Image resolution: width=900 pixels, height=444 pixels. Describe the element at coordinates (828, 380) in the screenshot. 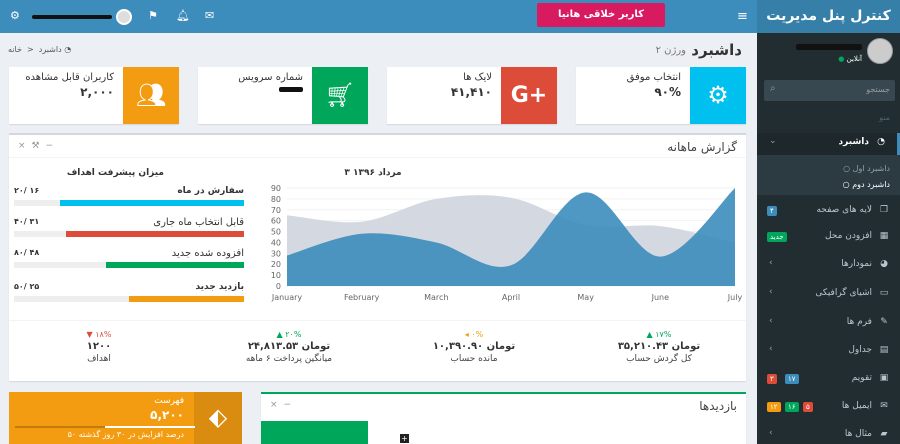

I see `sidebar-item-calendar: ▣ تقویم ۱۷ ۳` at that location.